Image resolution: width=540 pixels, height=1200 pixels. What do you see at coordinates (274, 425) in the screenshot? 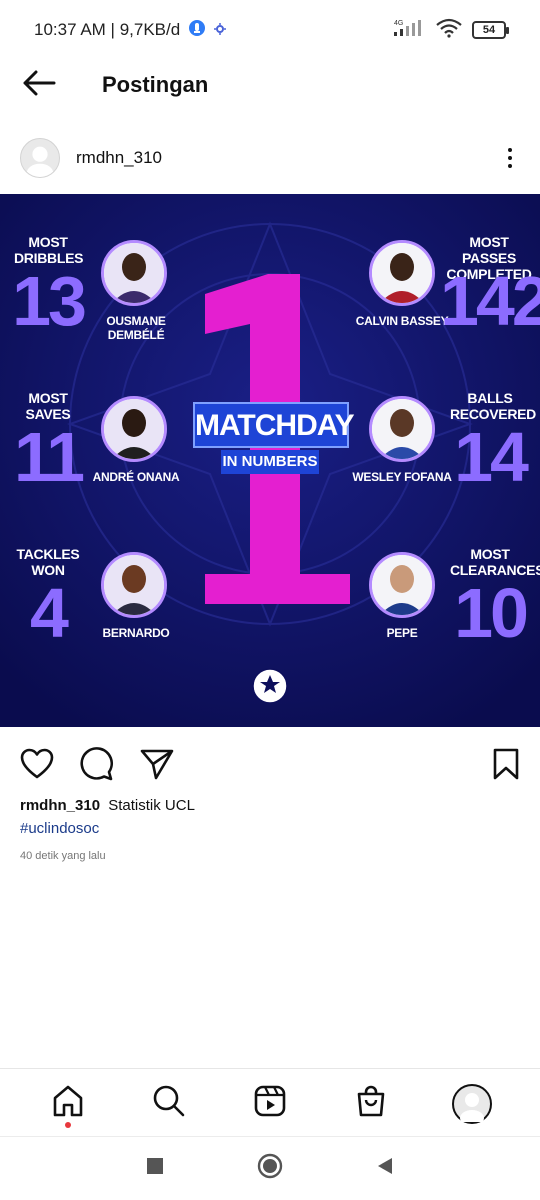
I see `matchday-label: MATCHDAY` at bounding box center [274, 425].